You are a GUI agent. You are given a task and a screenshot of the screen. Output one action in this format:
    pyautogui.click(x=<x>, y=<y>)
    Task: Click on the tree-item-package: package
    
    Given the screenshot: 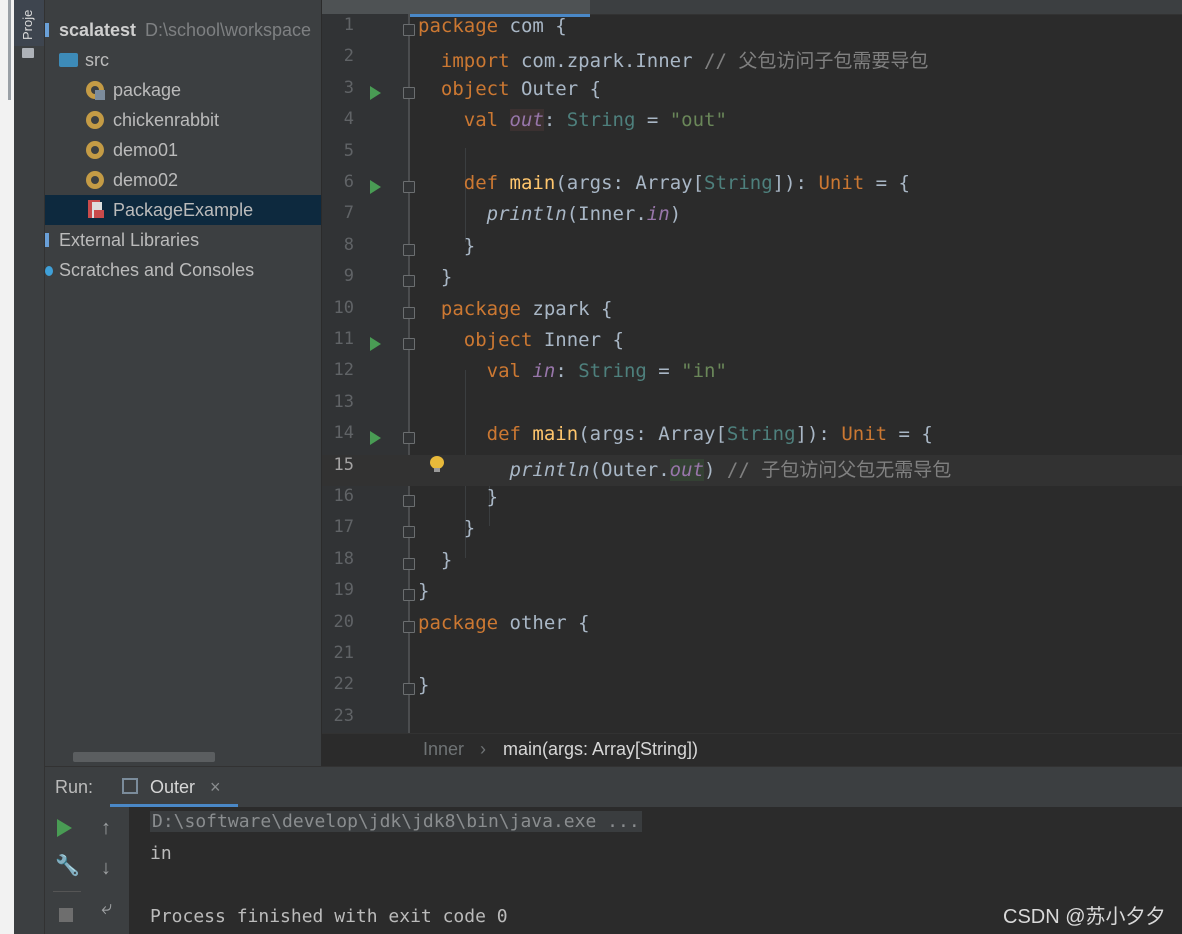 What is the action you would take?
    pyautogui.click(x=183, y=90)
    